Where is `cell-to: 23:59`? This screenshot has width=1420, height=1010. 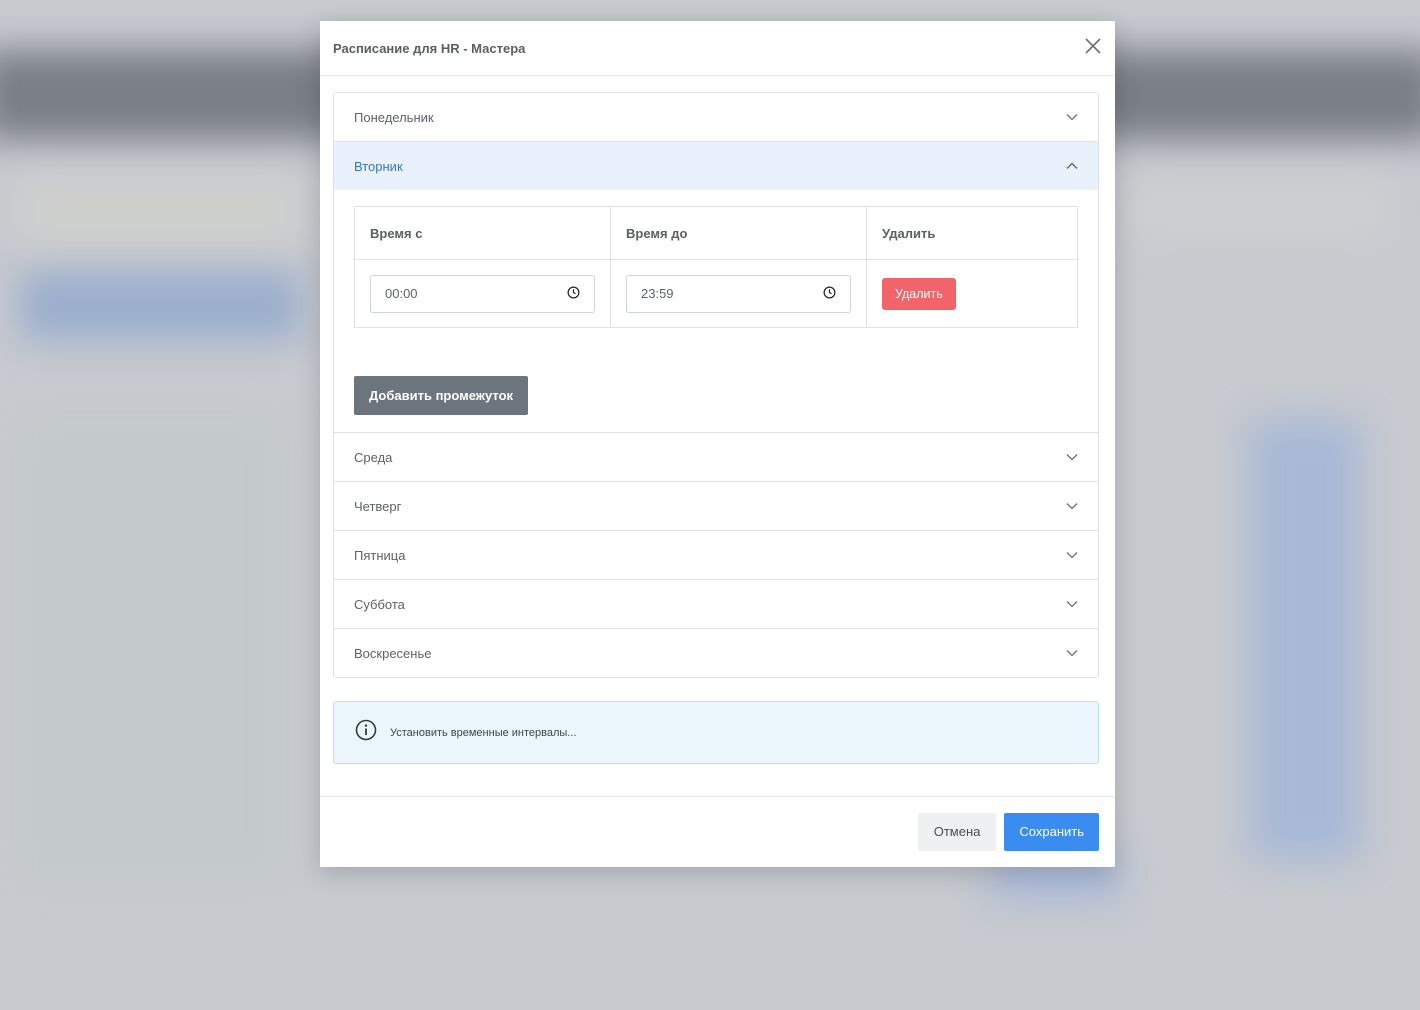 cell-to: 23:59 is located at coordinates (738, 293).